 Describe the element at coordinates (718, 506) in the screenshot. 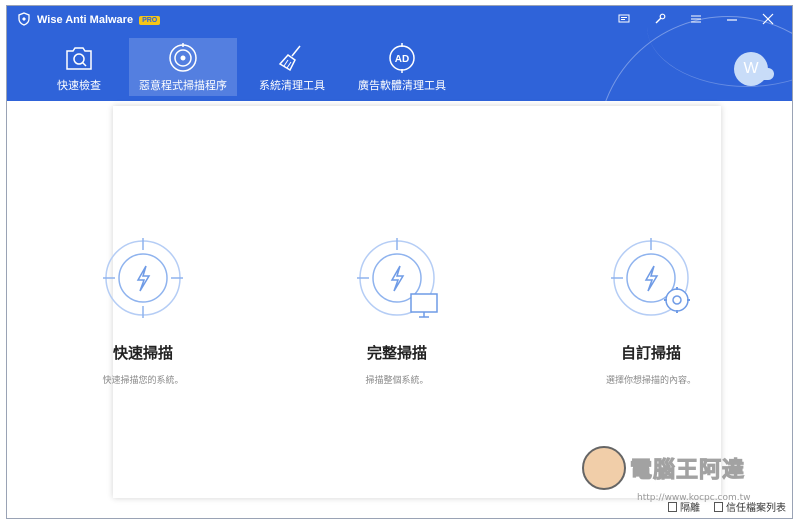

I see `trust-list-icon` at that location.